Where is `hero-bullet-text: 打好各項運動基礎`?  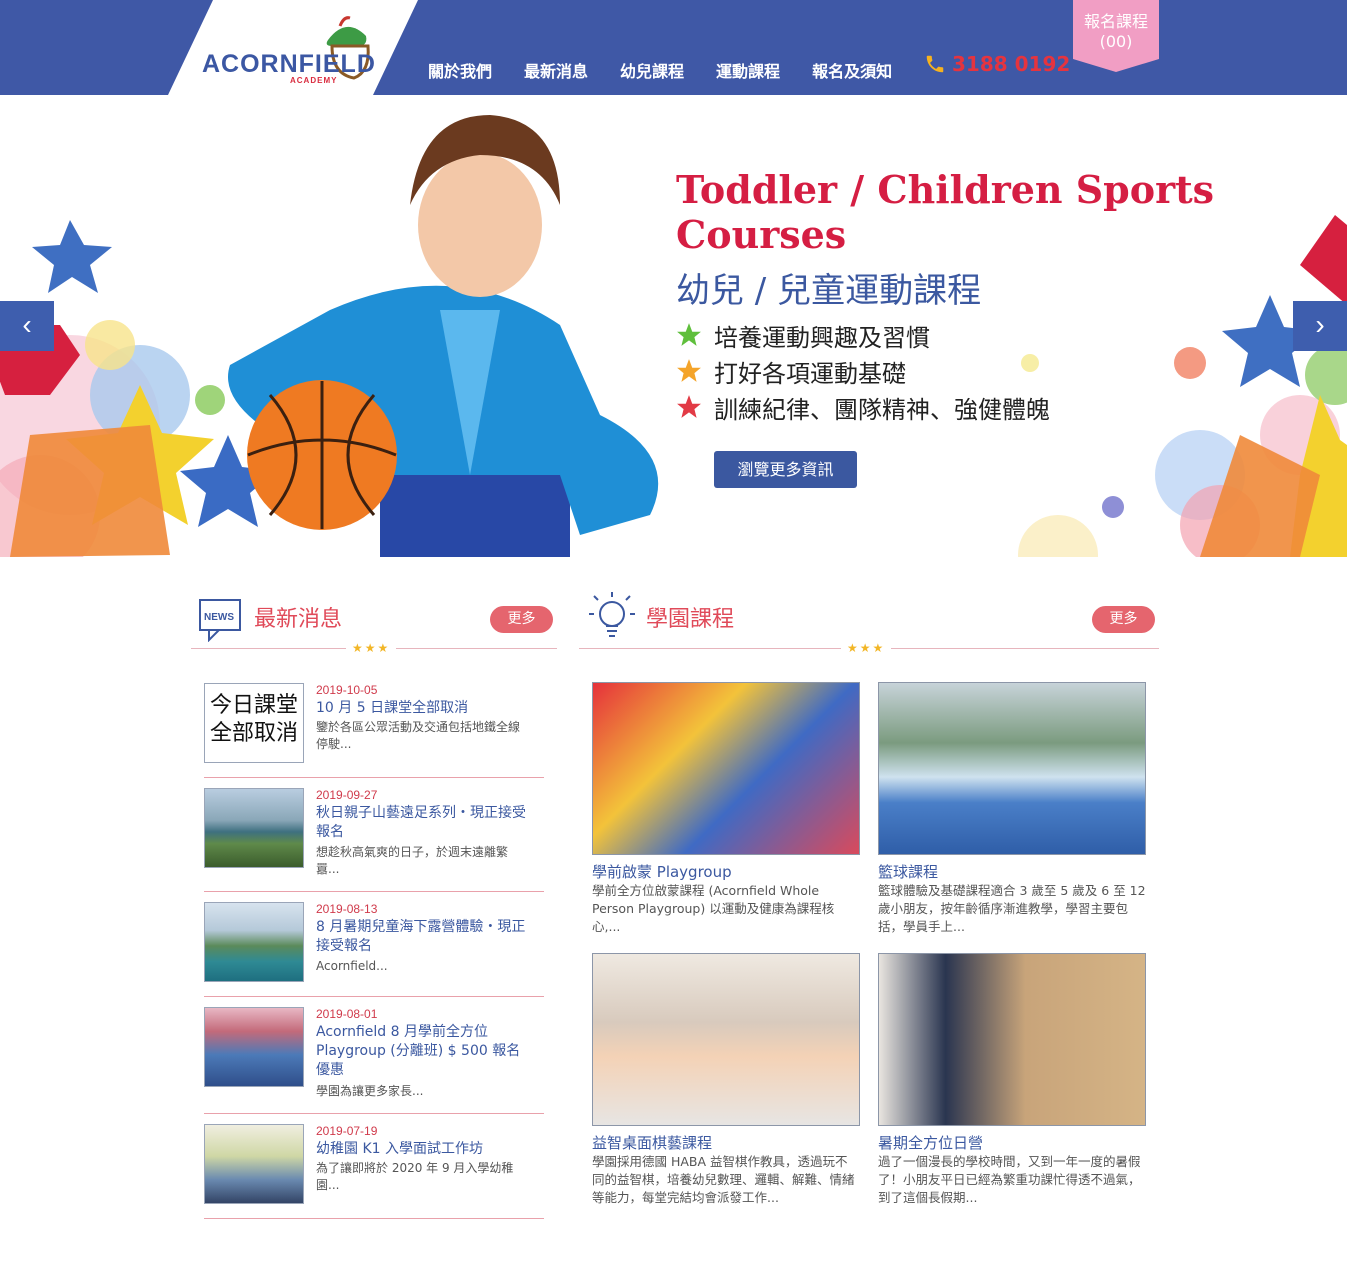
hero-bullet-text: 打好各項運動基礎 is located at coordinates (810, 373).